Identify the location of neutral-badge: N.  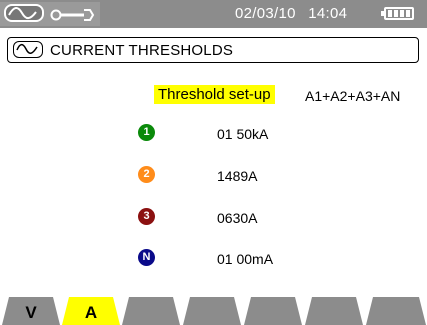
(146, 257).